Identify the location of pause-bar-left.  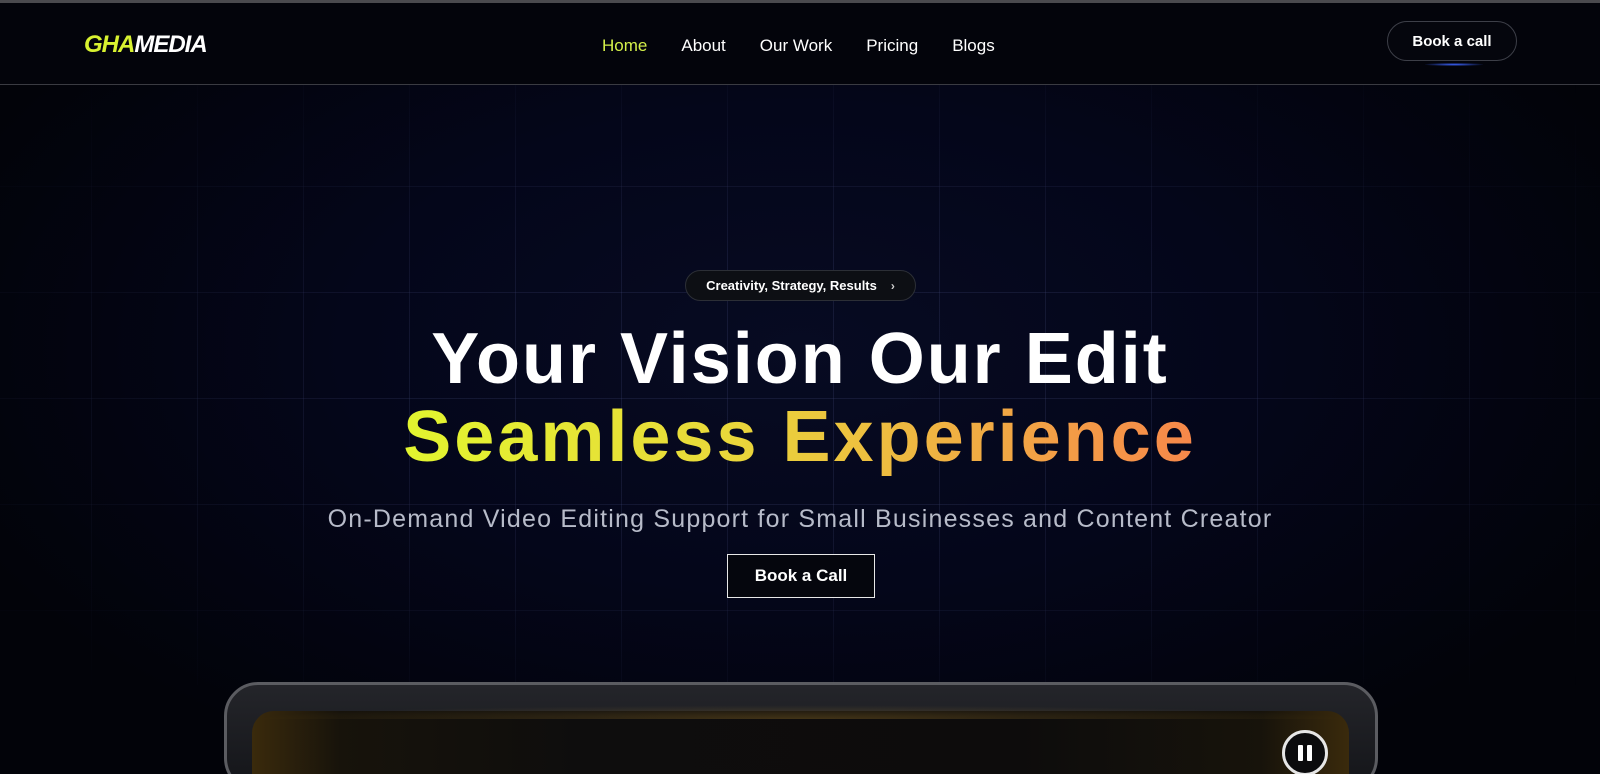
(1300, 753).